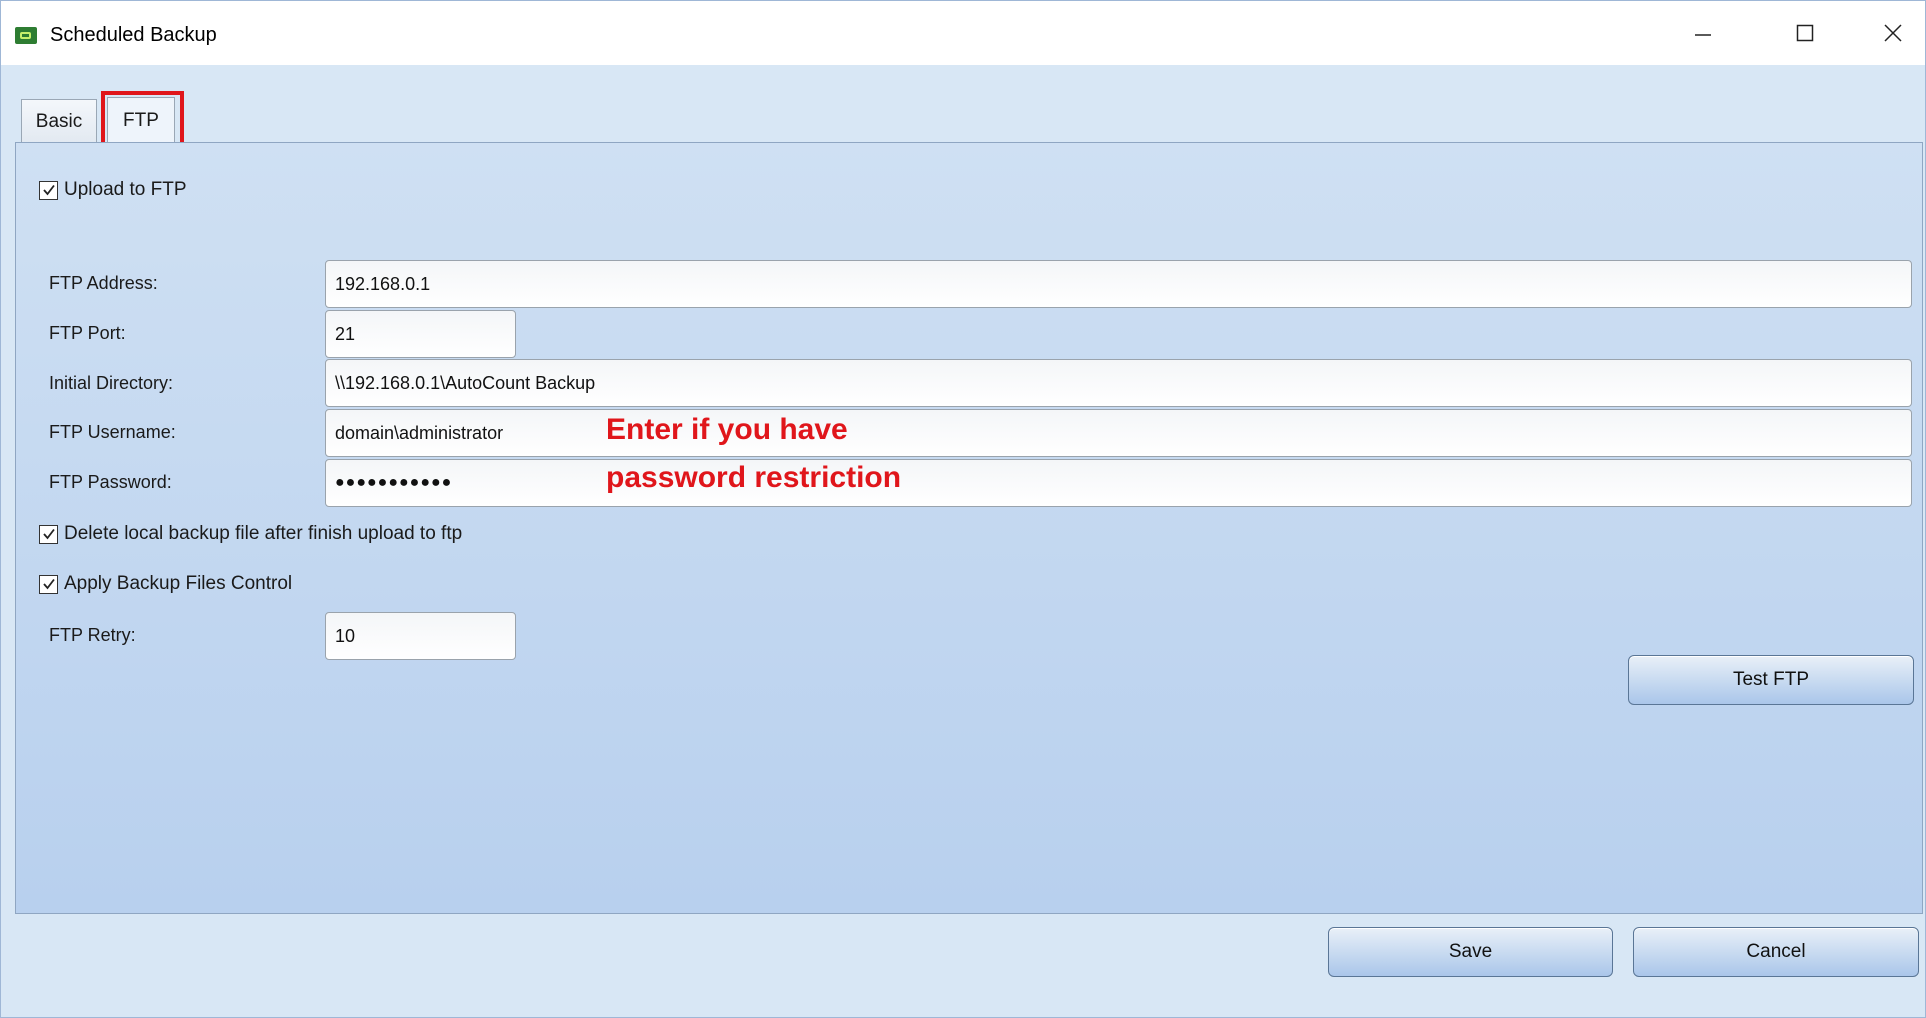 The height and width of the screenshot is (1018, 1926). I want to click on maximize-icon, so click(1805, 33).